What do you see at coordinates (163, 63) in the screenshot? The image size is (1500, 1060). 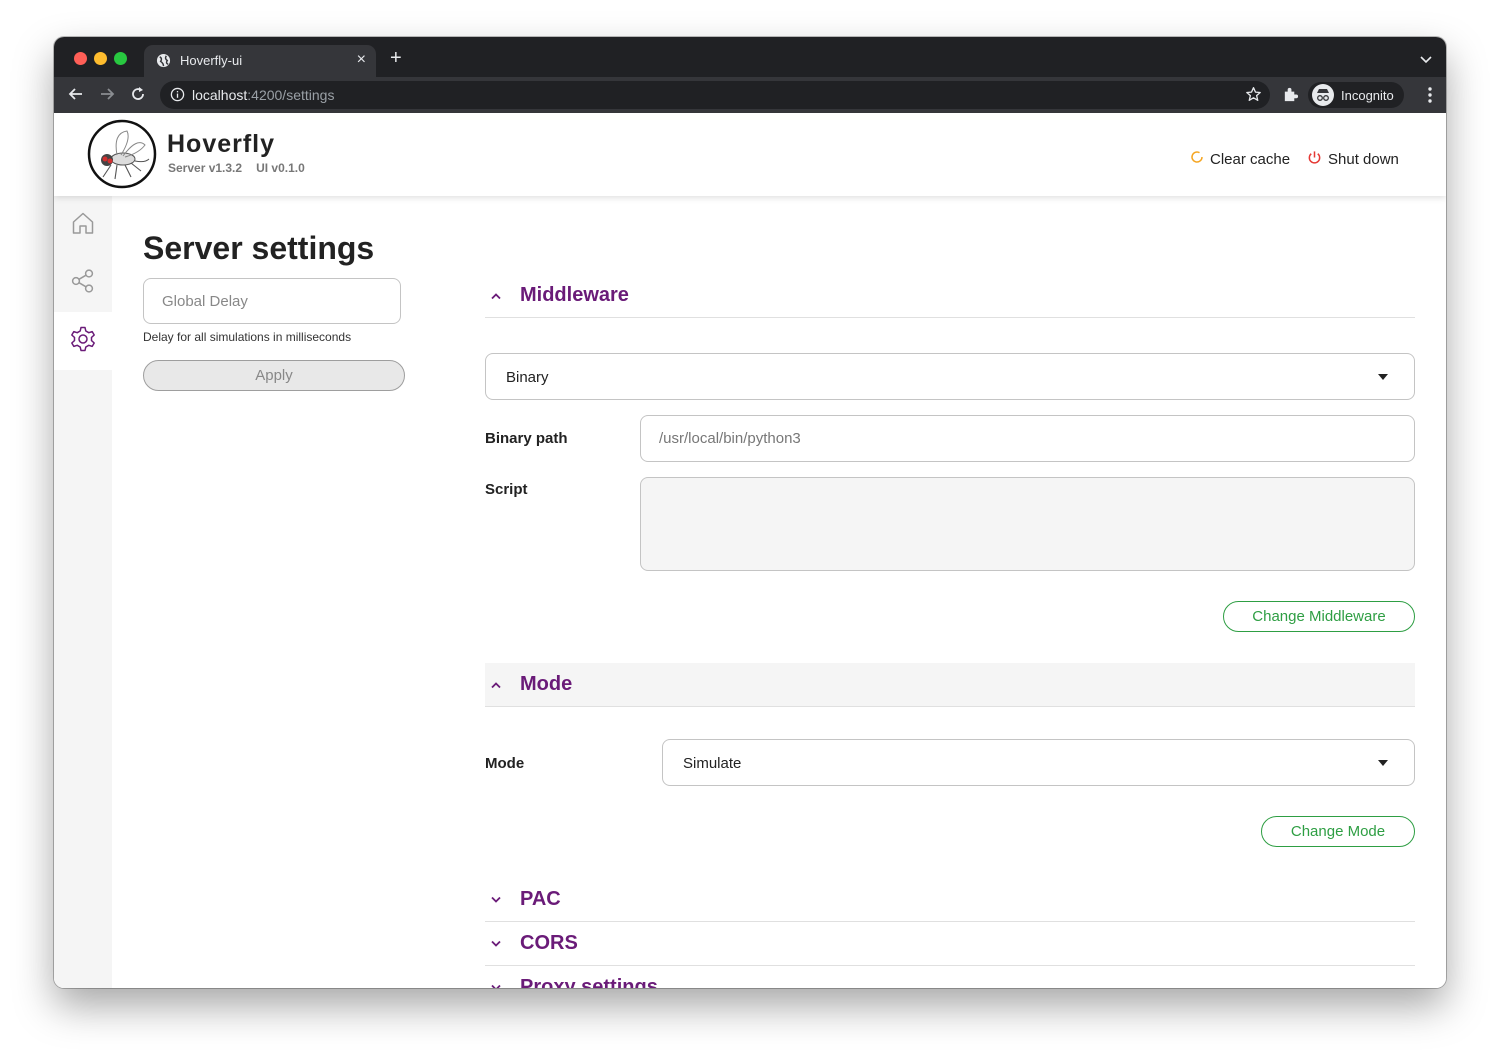 I see `globe-icon` at bounding box center [163, 63].